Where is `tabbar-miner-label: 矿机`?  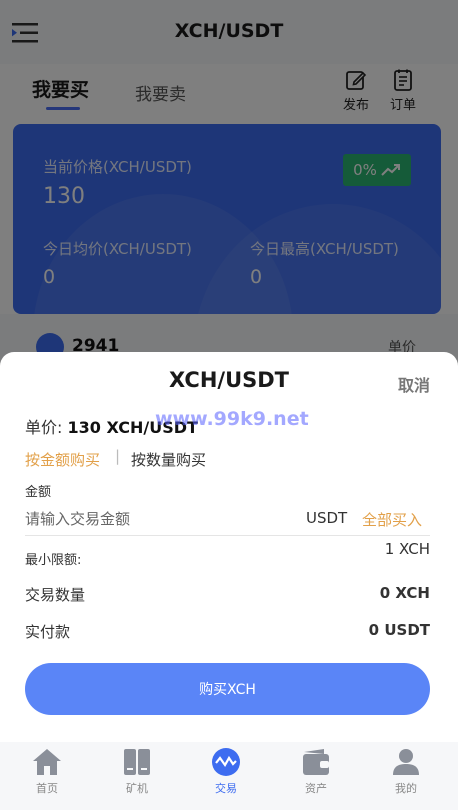
tabbar-miner-label: 矿机 is located at coordinates (137, 788).